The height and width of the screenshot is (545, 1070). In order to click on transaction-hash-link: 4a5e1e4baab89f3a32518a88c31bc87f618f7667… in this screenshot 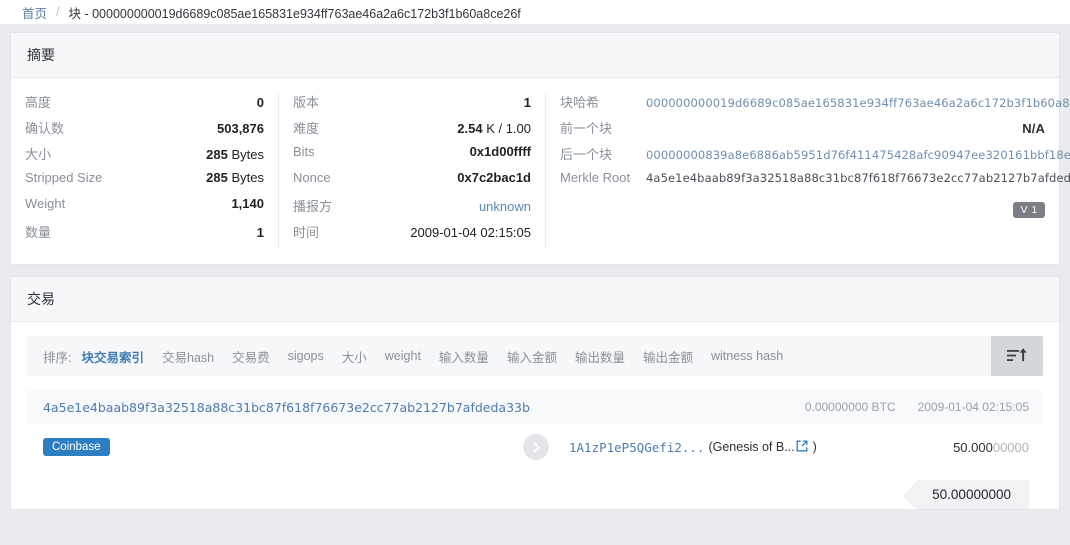, I will do `click(424, 407)`.